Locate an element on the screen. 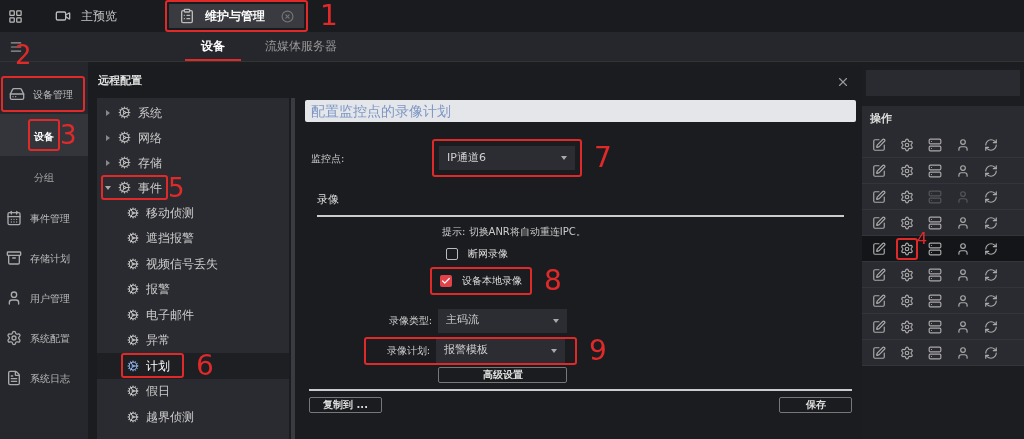 This screenshot has height=439, width=1024. tree-item: 存储 is located at coordinates (133, 162).